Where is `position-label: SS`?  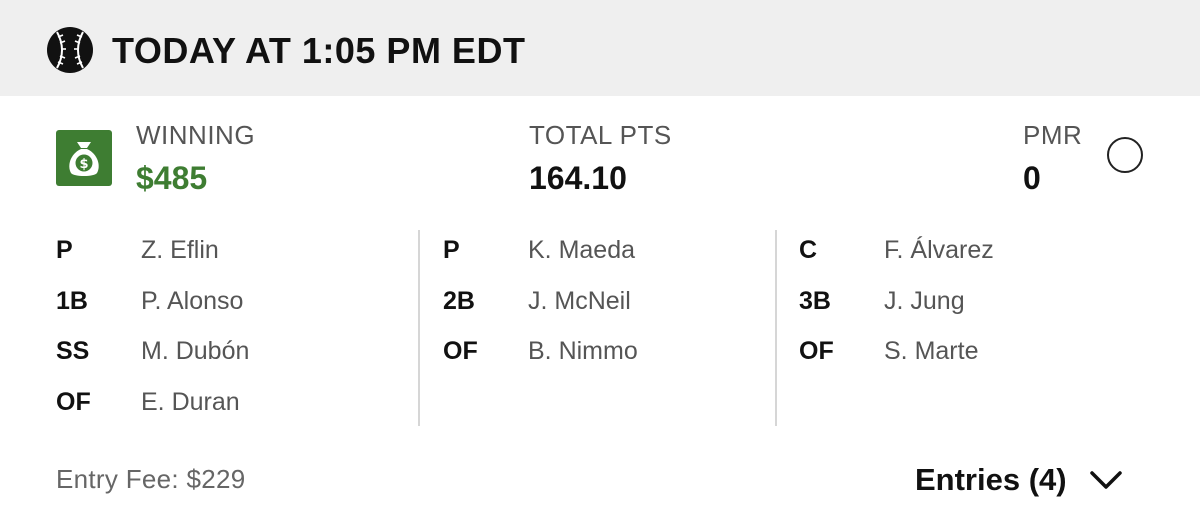
position-label: SS is located at coordinates (73, 351).